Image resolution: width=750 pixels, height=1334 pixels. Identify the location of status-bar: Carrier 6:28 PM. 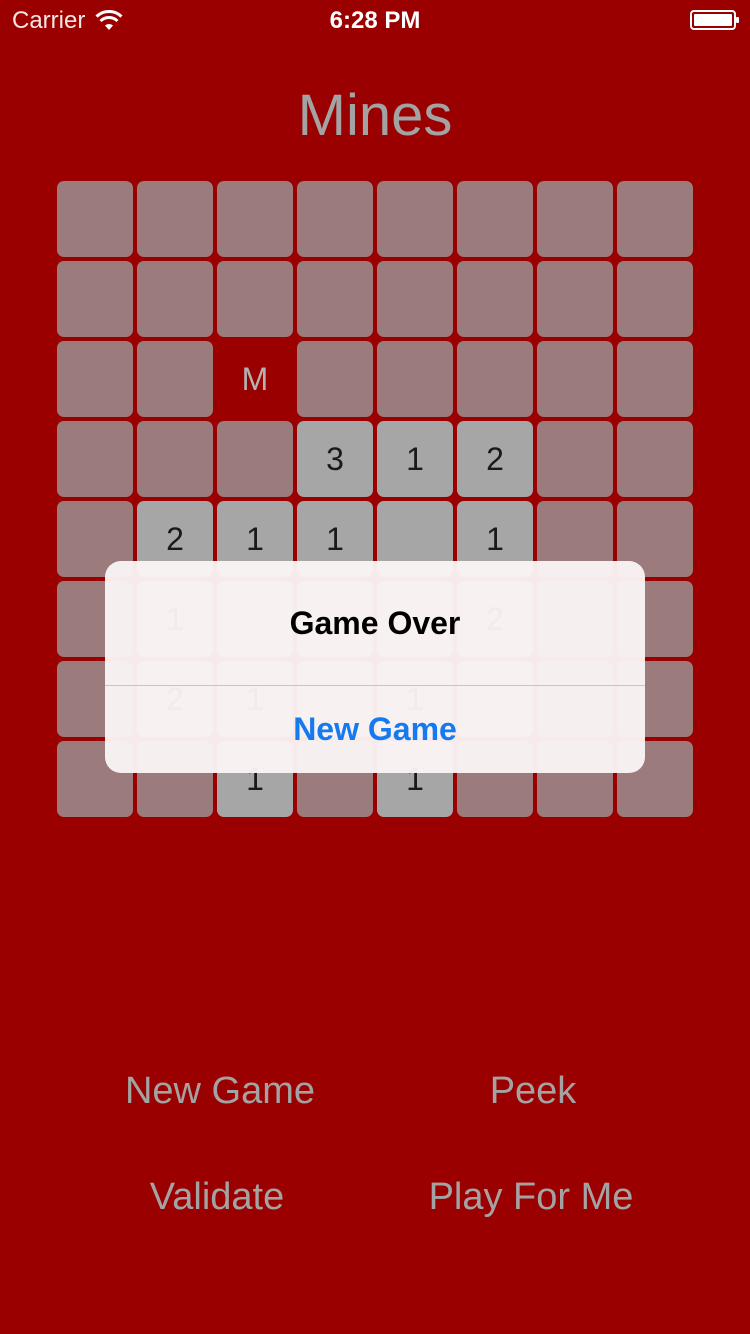
(375, 20).